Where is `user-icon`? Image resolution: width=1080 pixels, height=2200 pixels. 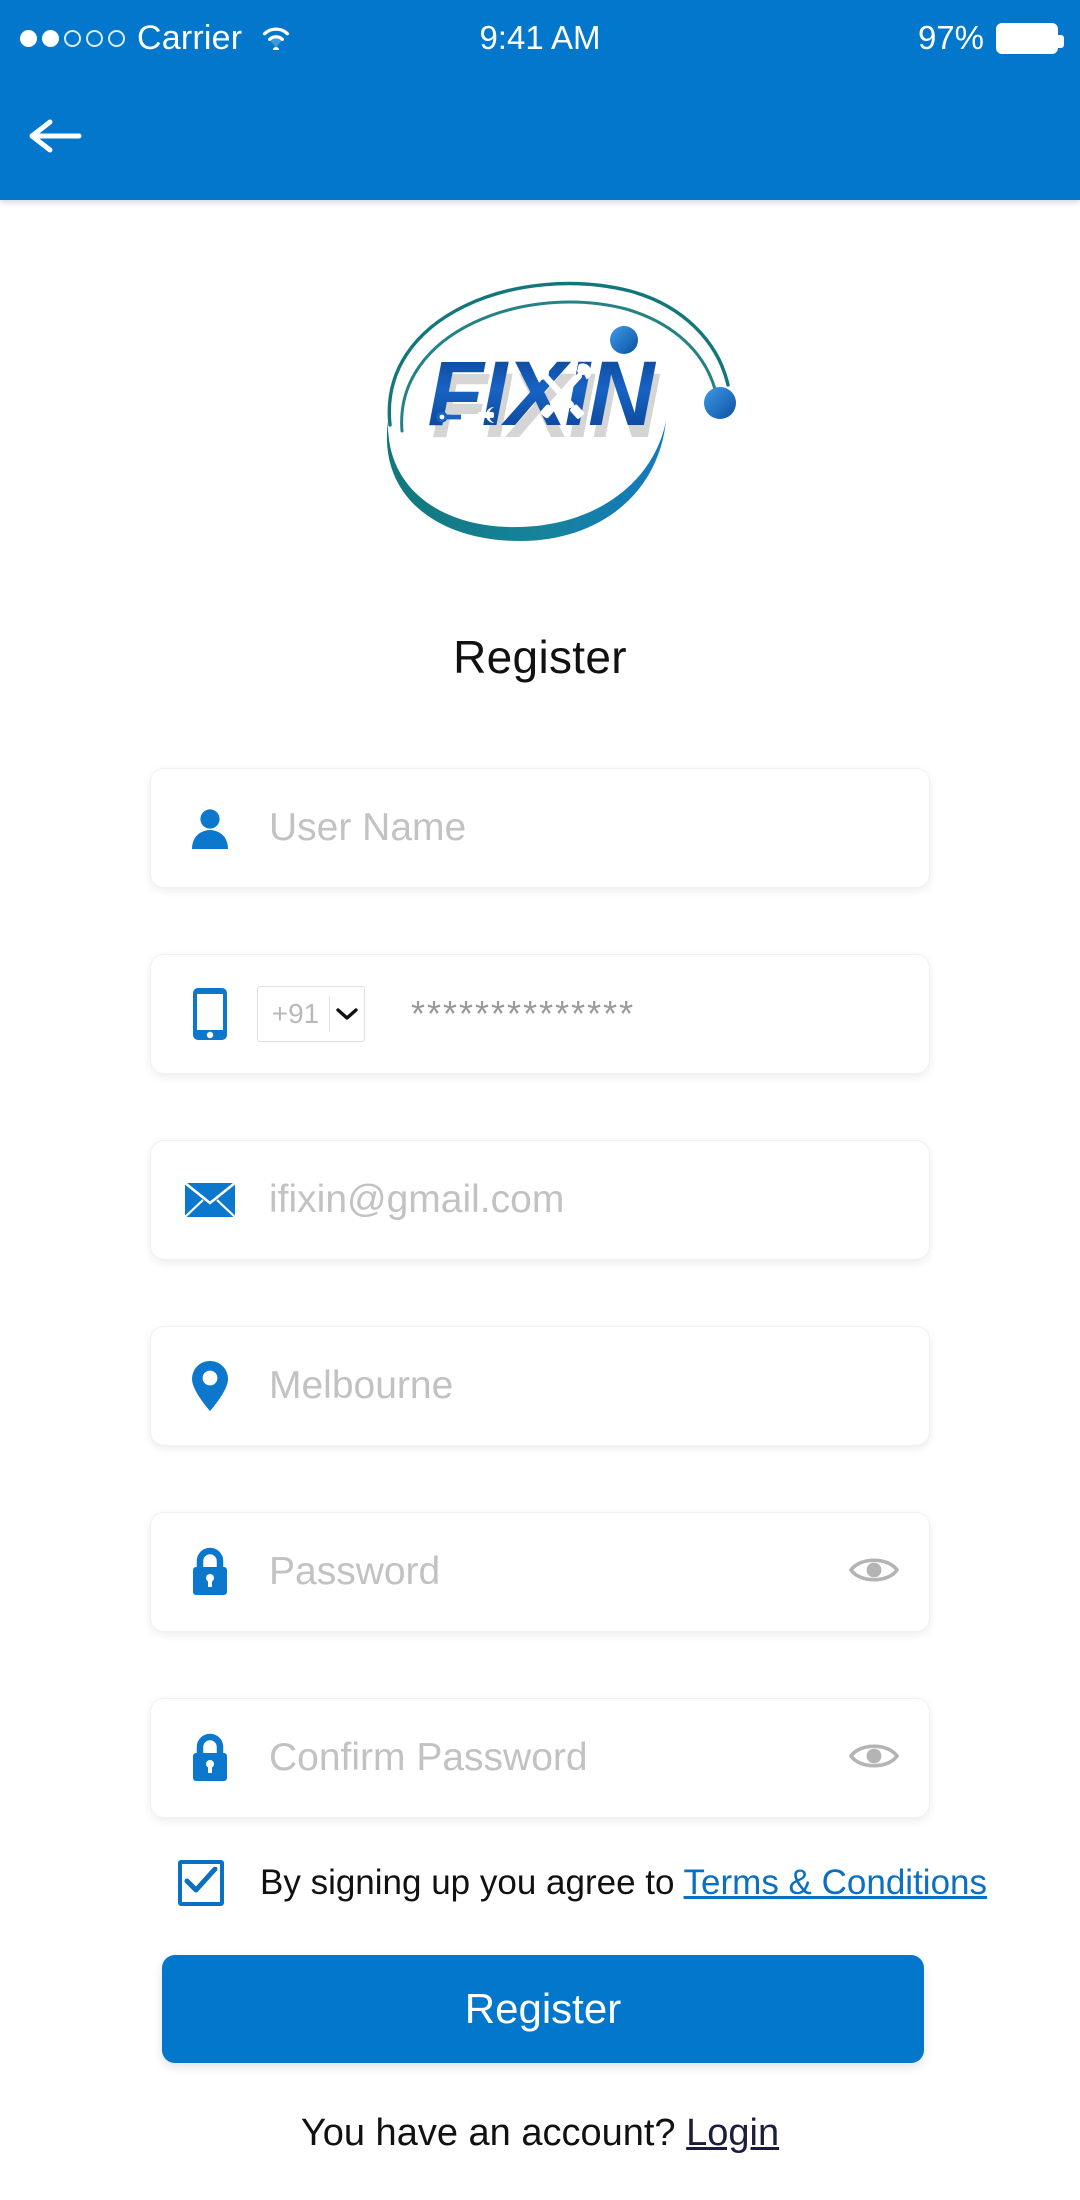
user-icon is located at coordinates (210, 828).